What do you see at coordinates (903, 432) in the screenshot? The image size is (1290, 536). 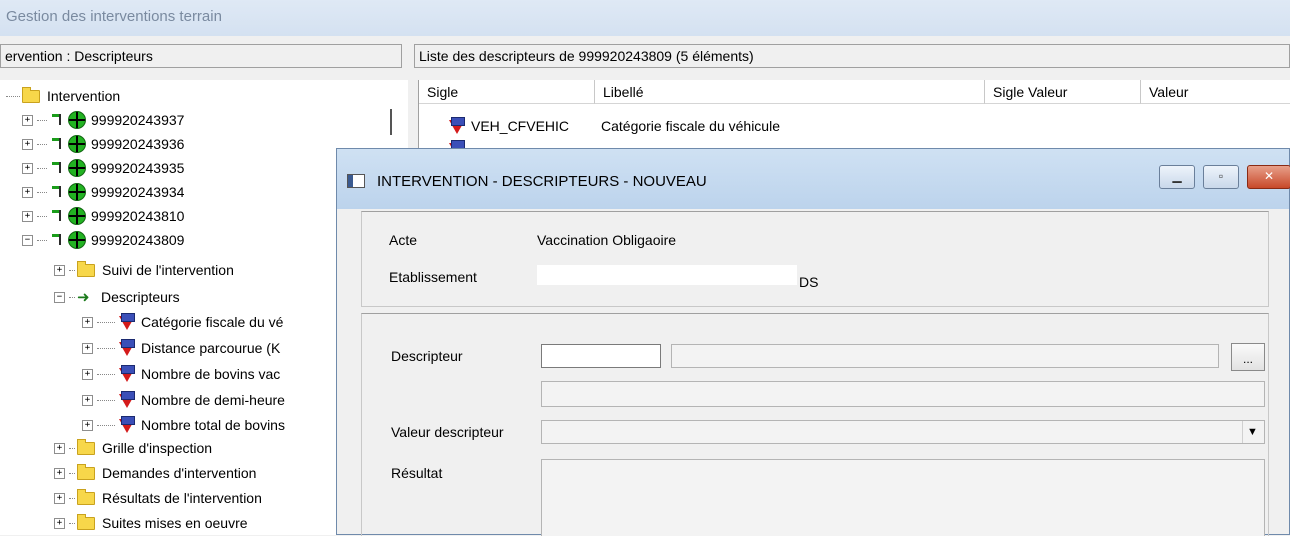 I see `valeur-descripteur-select: ▼` at bounding box center [903, 432].